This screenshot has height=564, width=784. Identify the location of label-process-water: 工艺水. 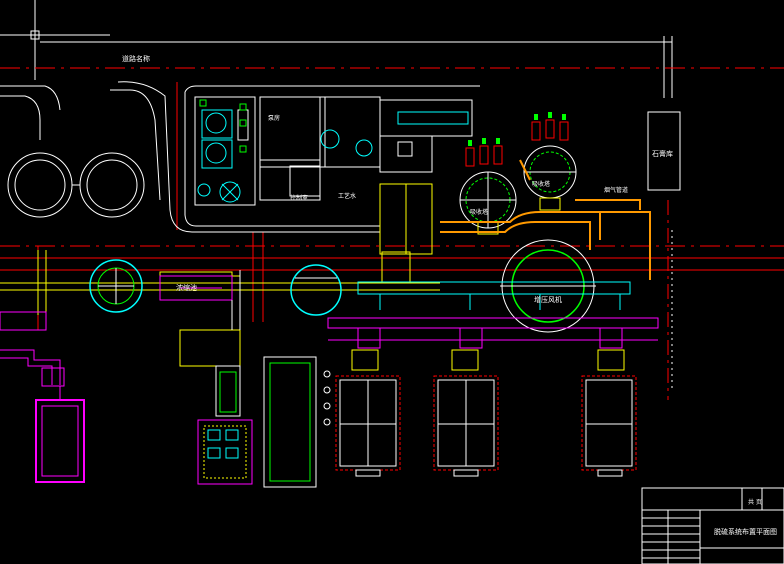
(347, 196).